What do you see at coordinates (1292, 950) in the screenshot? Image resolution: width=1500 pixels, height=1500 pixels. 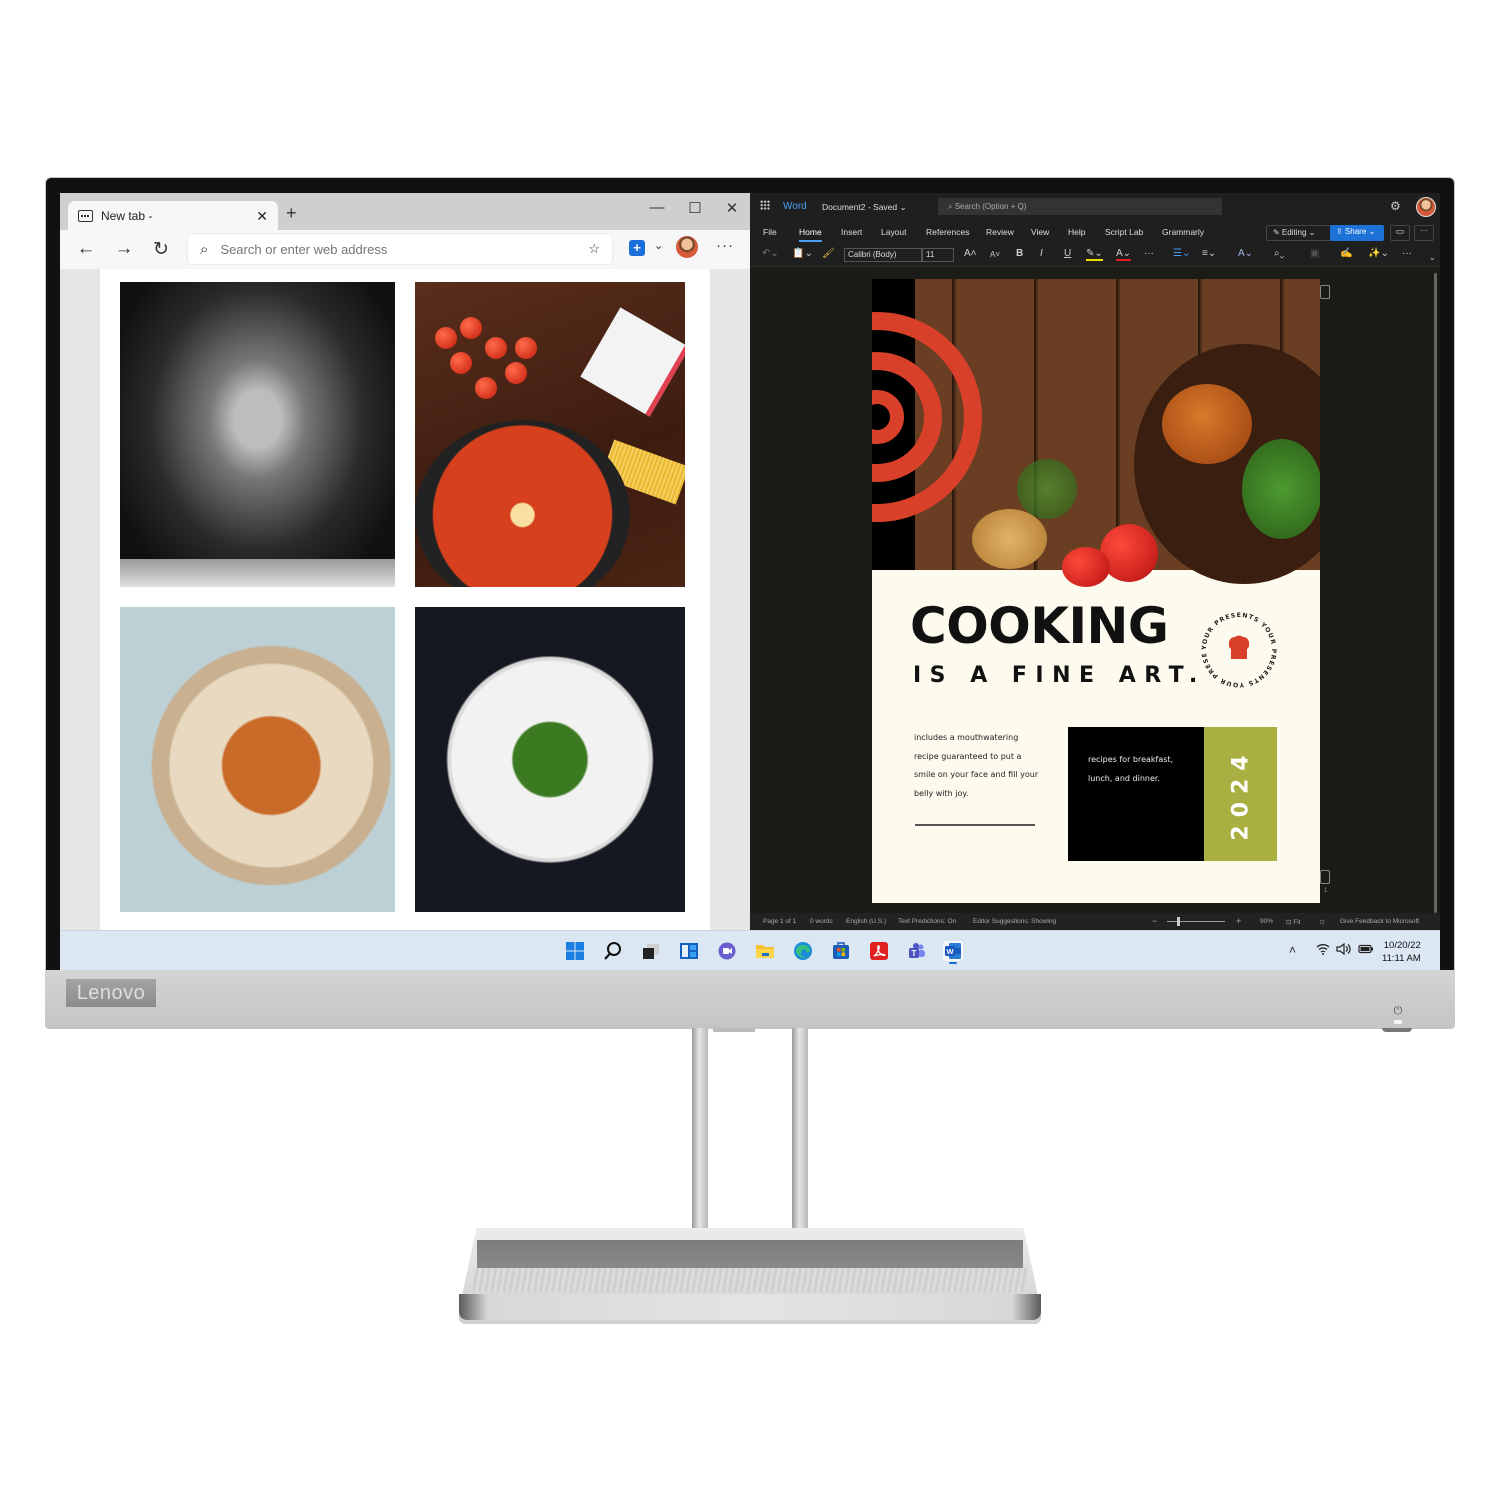 I see `tray-overflow-chevron-icon: ˄` at bounding box center [1292, 950].